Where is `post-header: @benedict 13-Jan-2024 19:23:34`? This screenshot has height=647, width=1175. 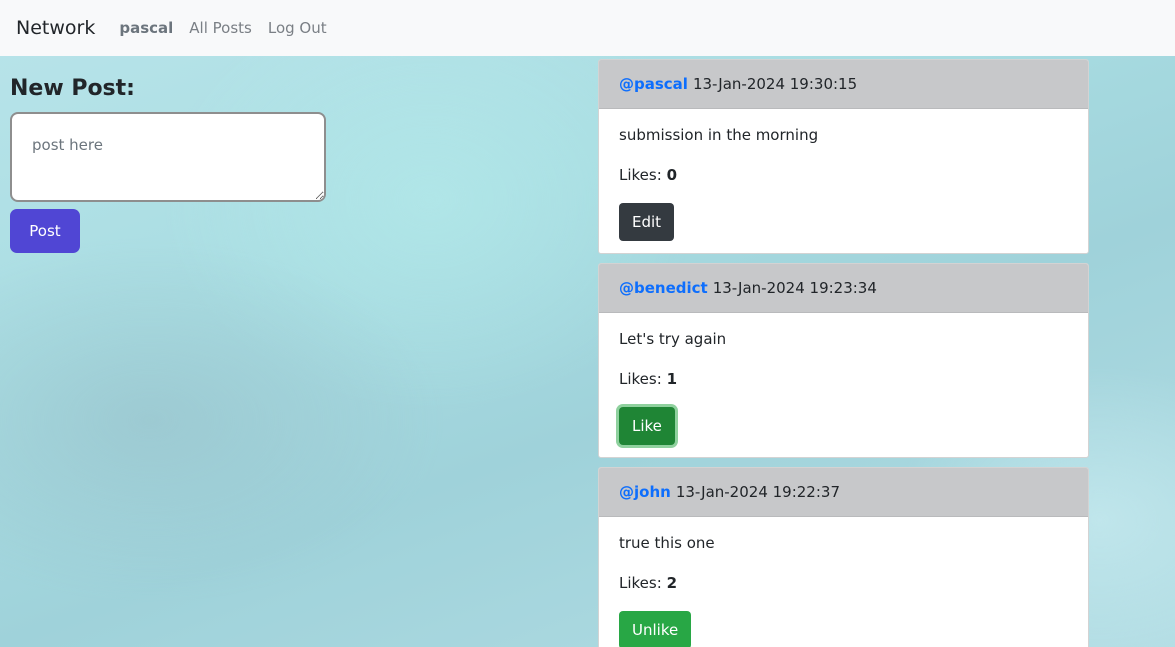 post-header: @benedict 13-Jan-2024 19:23:34 is located at coordinates (843, 288).